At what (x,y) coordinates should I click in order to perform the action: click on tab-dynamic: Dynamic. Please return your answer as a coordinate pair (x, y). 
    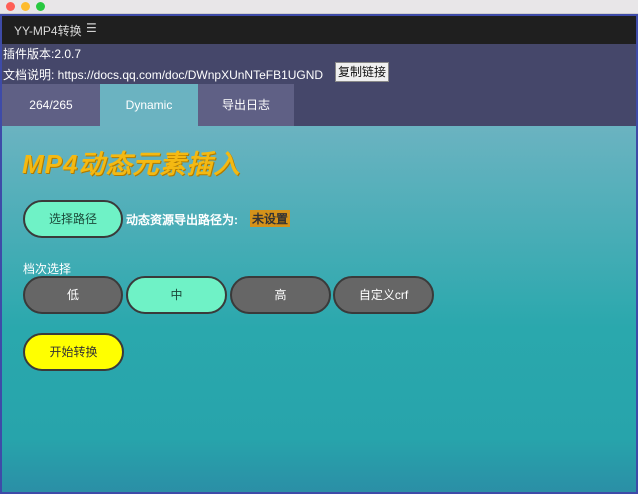
    Looking at the image, I should click on (149, 105).